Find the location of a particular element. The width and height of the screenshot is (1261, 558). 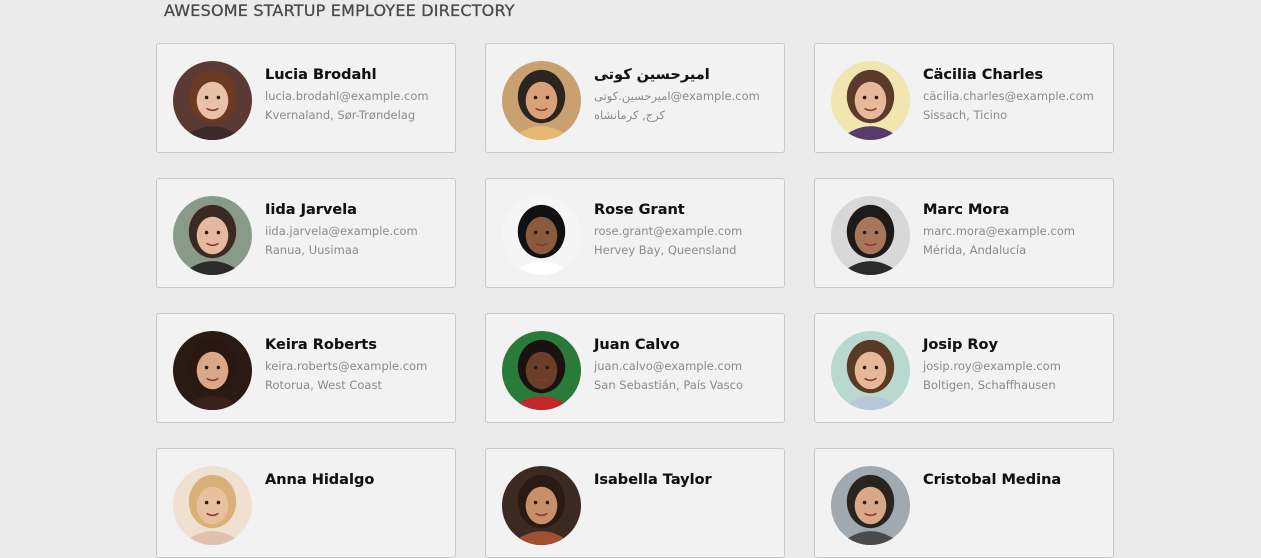

employee-name: Cäcilia Charles is located at coordinates (983, 75).